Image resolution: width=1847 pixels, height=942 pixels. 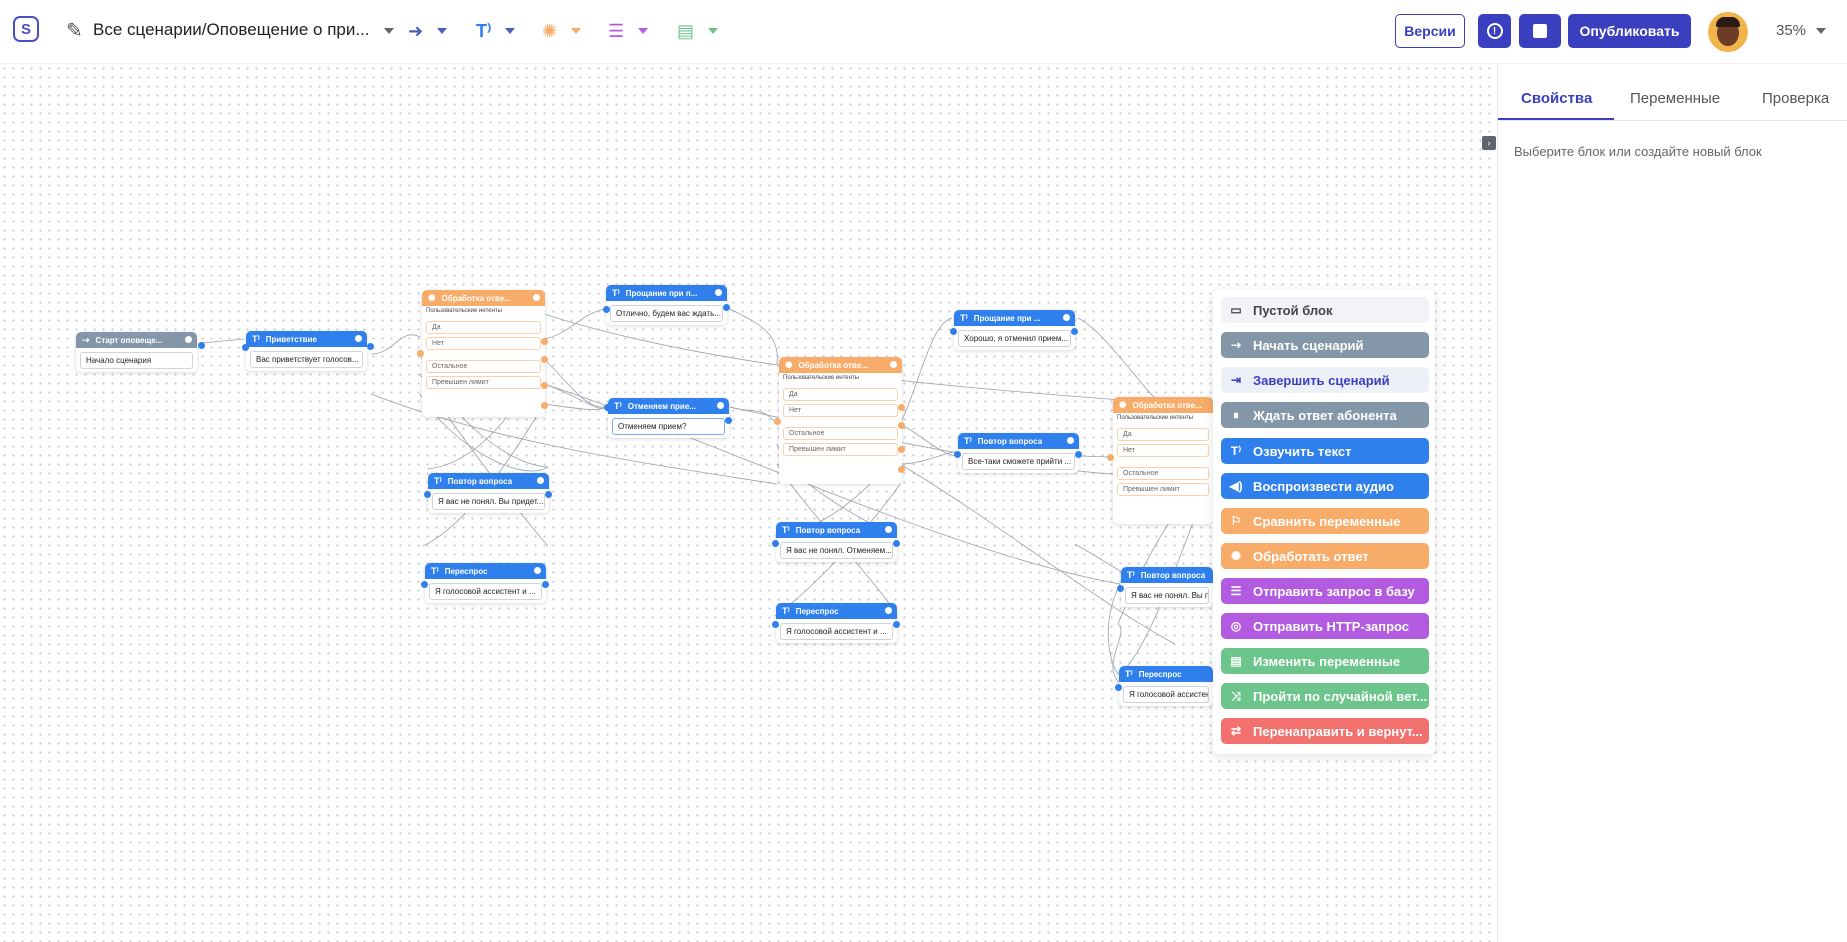 What do you see at coordinates (1675, 98) in the screenshot?
I see `tab-variables: Переменные` at bounding box center [1675, 98].